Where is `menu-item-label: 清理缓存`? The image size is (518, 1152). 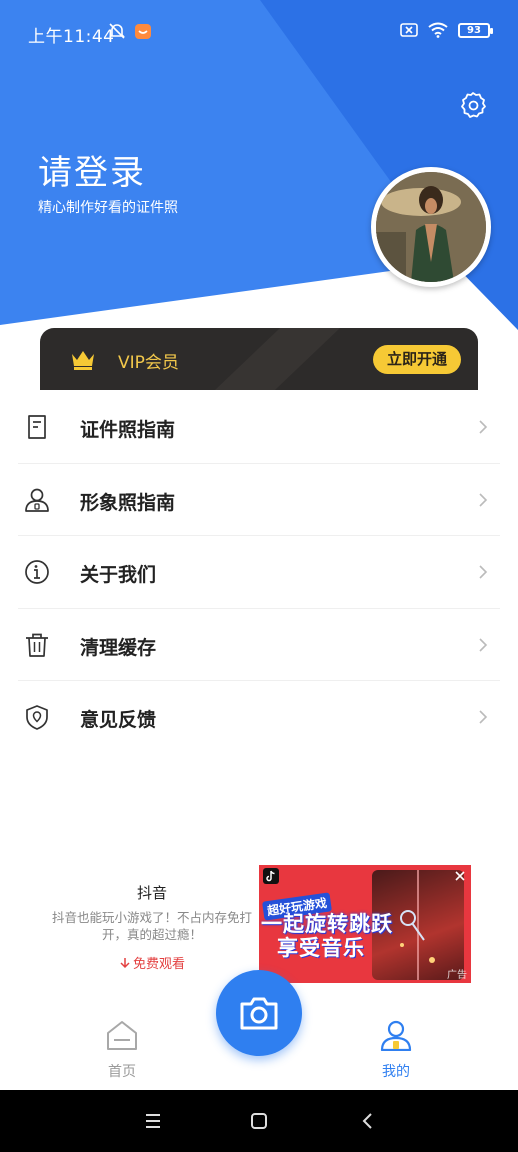 menu-item-label: 清理缓存 is located at coordinates (118, 647).